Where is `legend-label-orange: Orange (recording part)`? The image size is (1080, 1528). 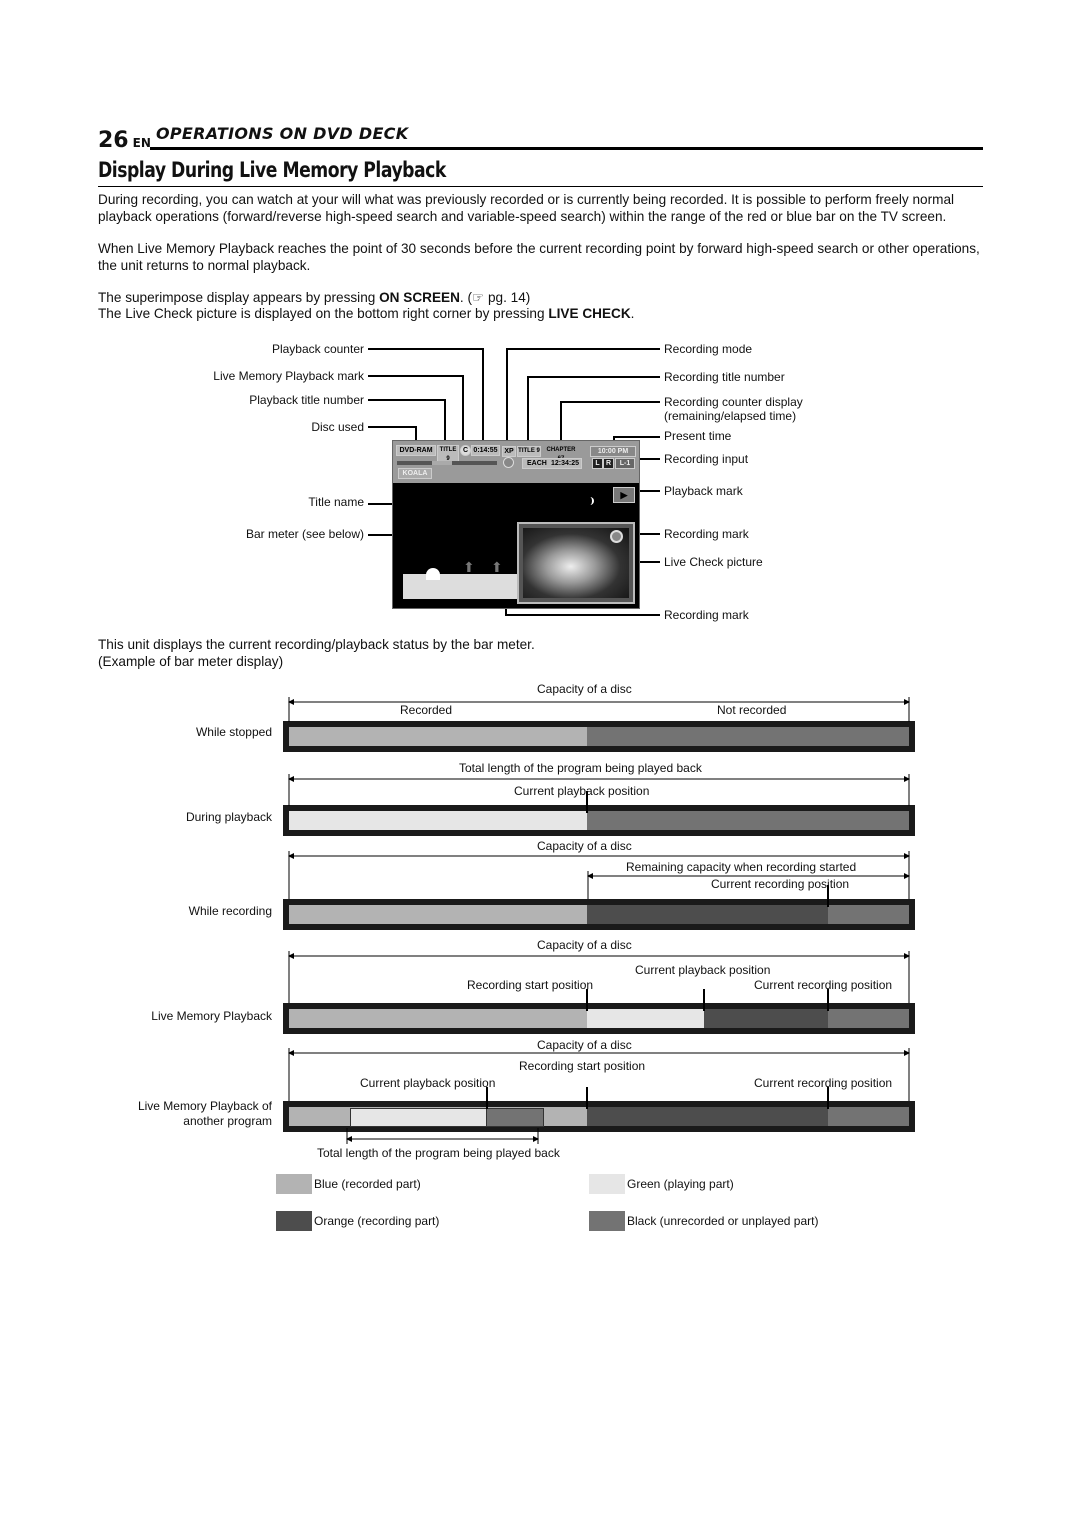
legend-label-orange: Orange (recording part) is located at coordinates (377, 1221).